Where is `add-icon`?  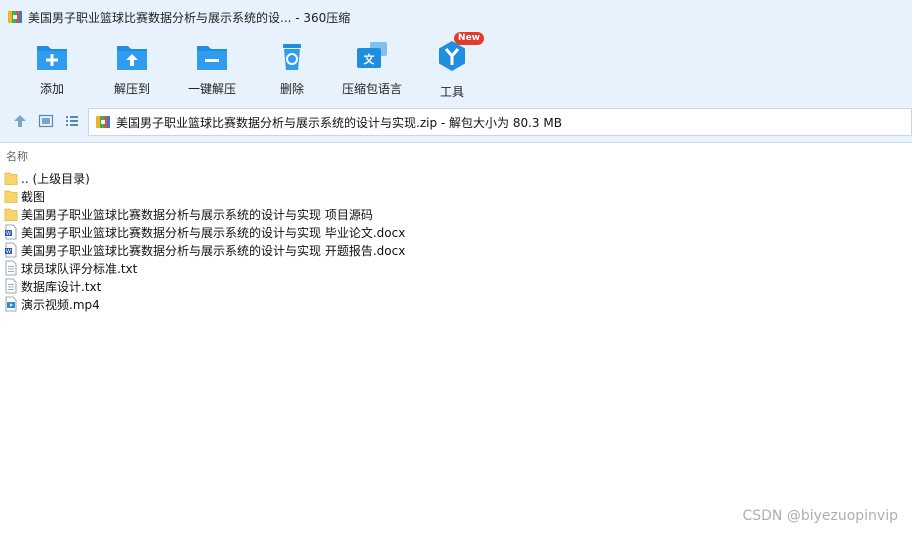
add-icon is located at coordinates (52, 58).